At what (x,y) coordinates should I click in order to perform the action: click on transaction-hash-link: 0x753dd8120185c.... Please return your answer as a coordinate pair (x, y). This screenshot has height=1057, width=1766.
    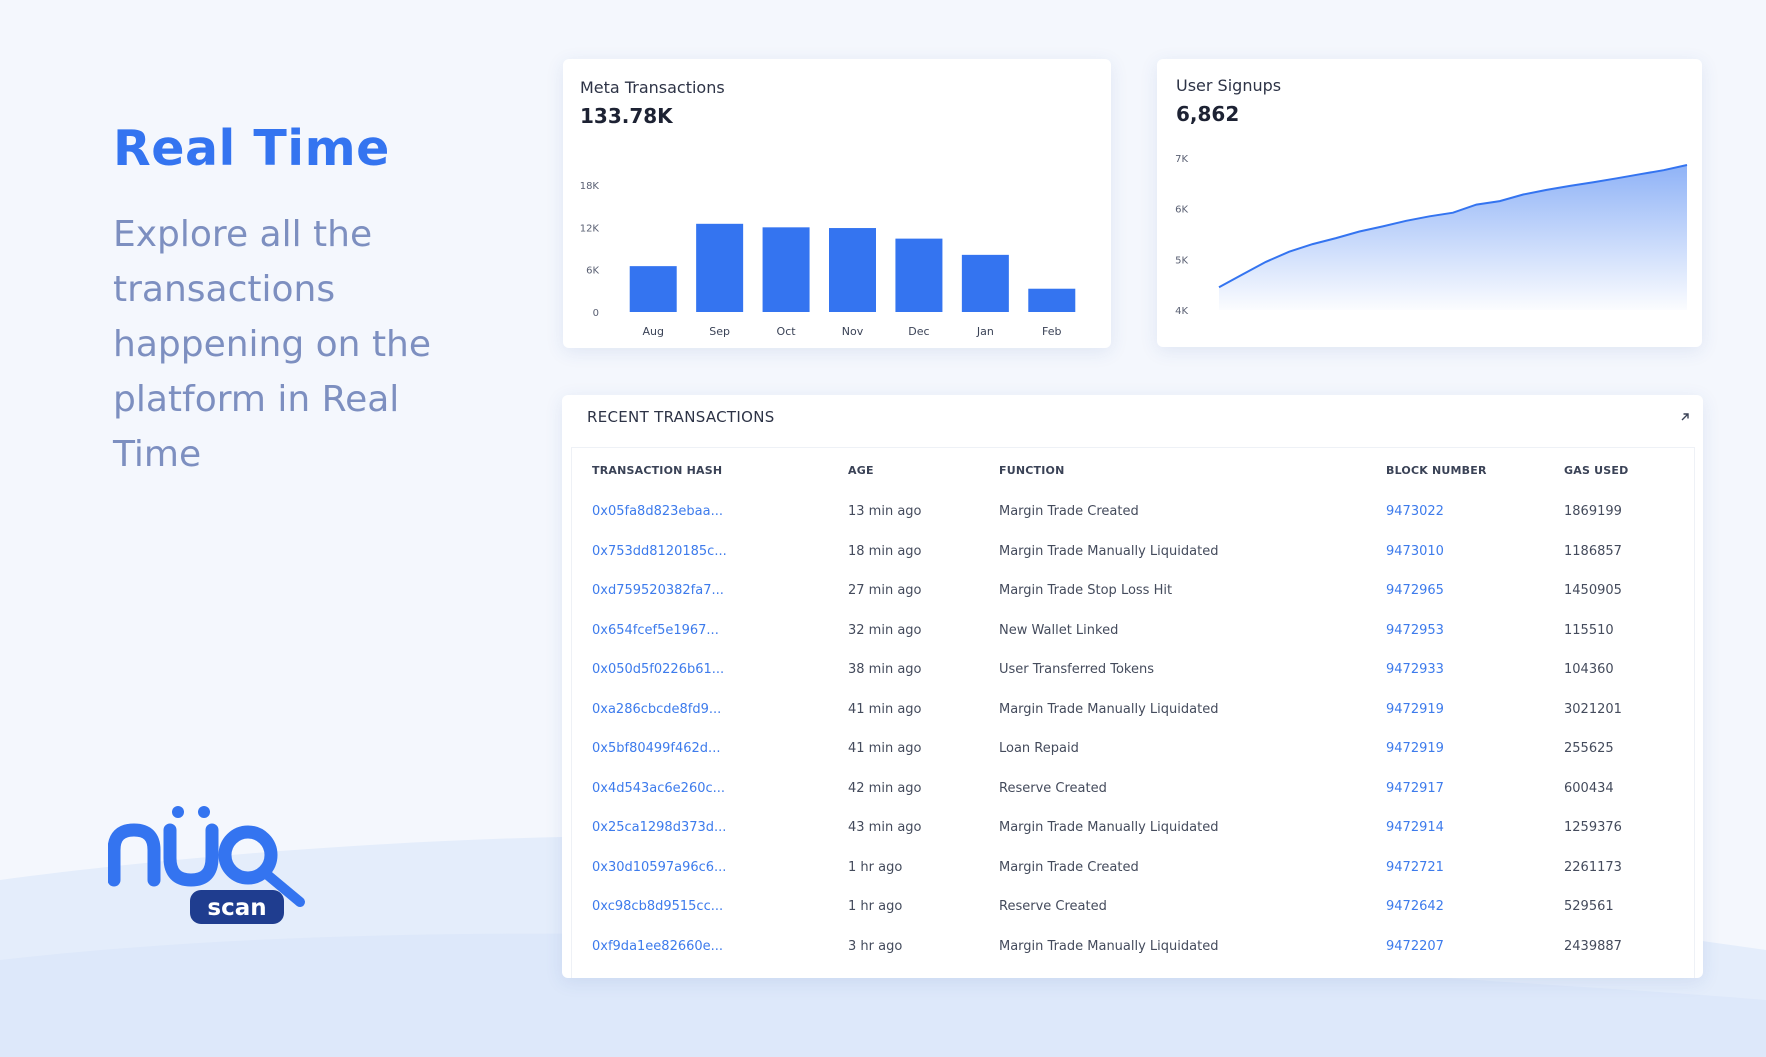
    Looking at the image, I should click on (720, 552).